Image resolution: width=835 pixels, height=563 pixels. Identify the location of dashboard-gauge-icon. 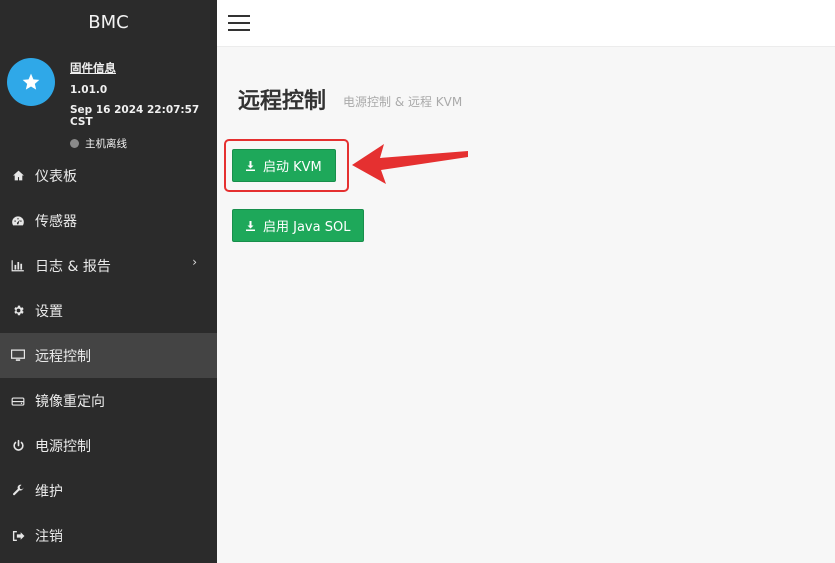
(18, 221).